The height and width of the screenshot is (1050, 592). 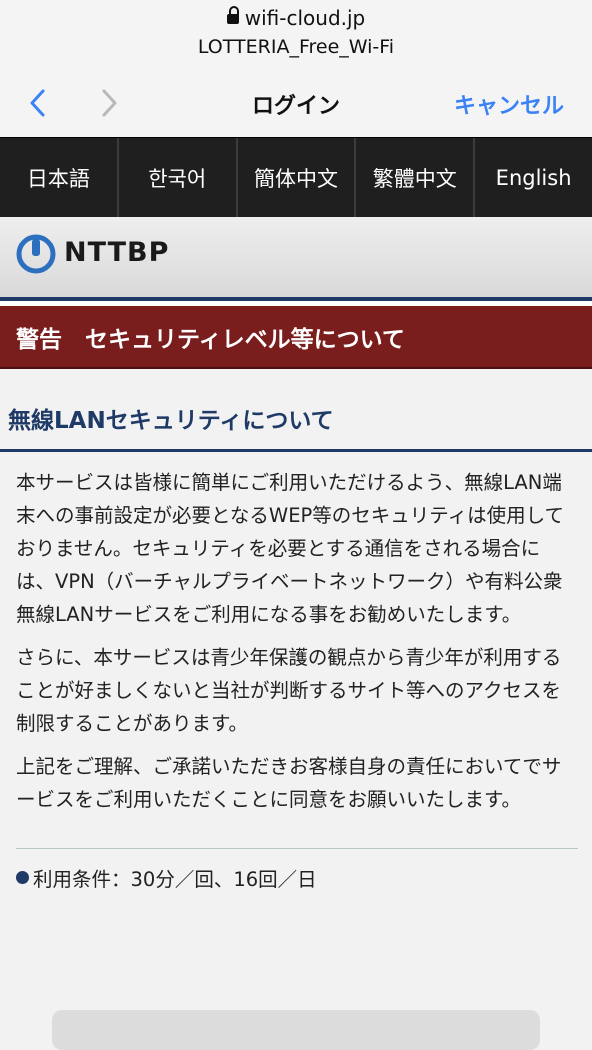 I want to click on agree-button, so click(x=296, y=1030).